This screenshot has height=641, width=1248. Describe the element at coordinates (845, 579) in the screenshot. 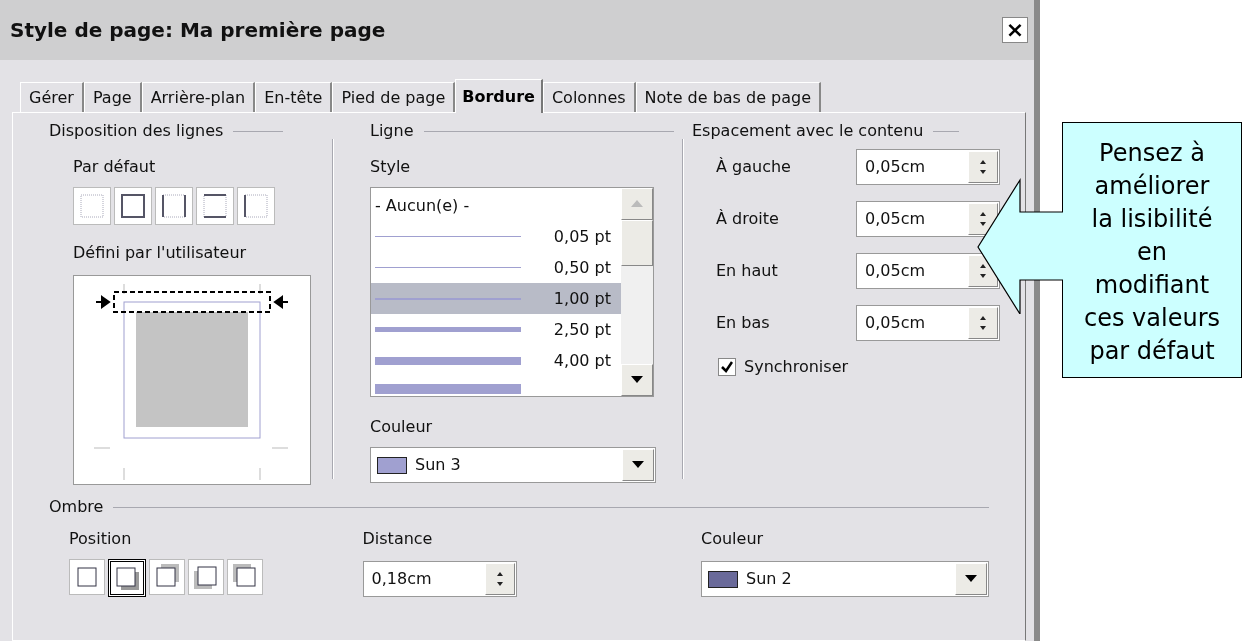

I see `color-dropdown: Sun 2` at that location.